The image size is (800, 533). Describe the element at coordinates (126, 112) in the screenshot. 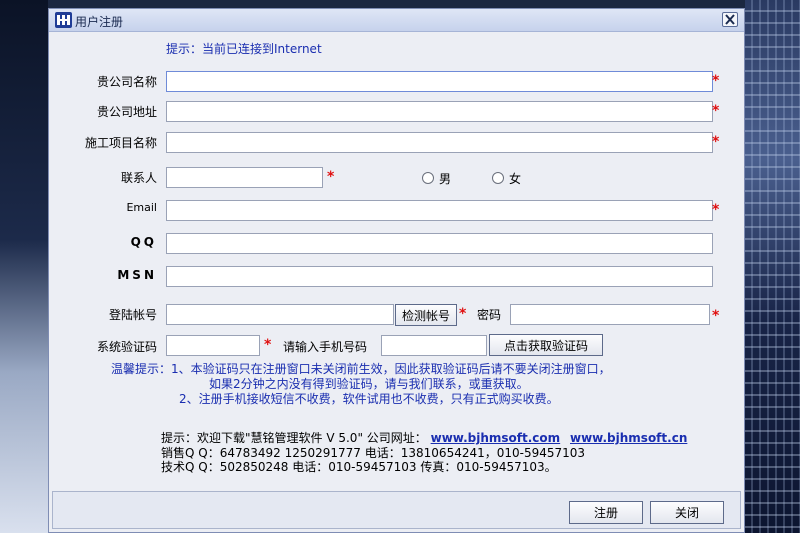

I see `company-address-label: 贵公司地址` at that location.